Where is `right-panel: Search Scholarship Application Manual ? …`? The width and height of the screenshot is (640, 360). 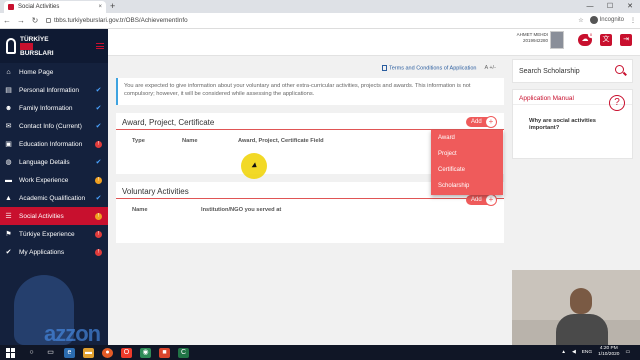
right-panel: Search Scholarship Application Manual ? … is located at coordinates (576, 163).